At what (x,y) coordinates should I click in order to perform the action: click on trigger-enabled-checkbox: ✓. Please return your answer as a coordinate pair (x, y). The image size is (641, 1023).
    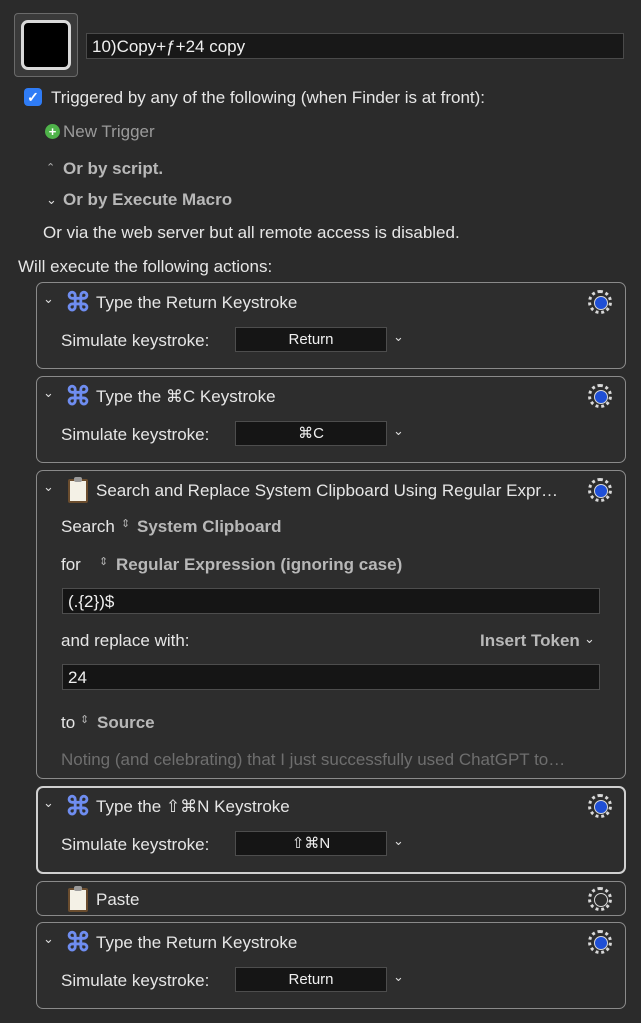
    Looking at the image, I should click on (33, 97).